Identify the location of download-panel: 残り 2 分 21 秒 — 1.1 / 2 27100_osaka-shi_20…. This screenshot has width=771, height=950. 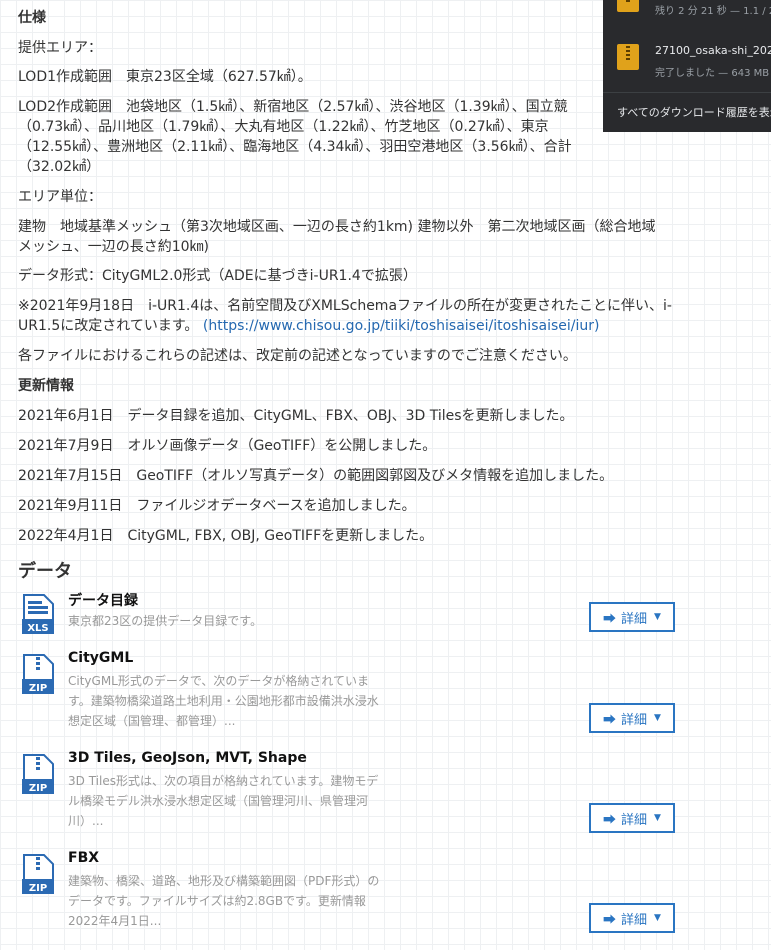
(687, 66).